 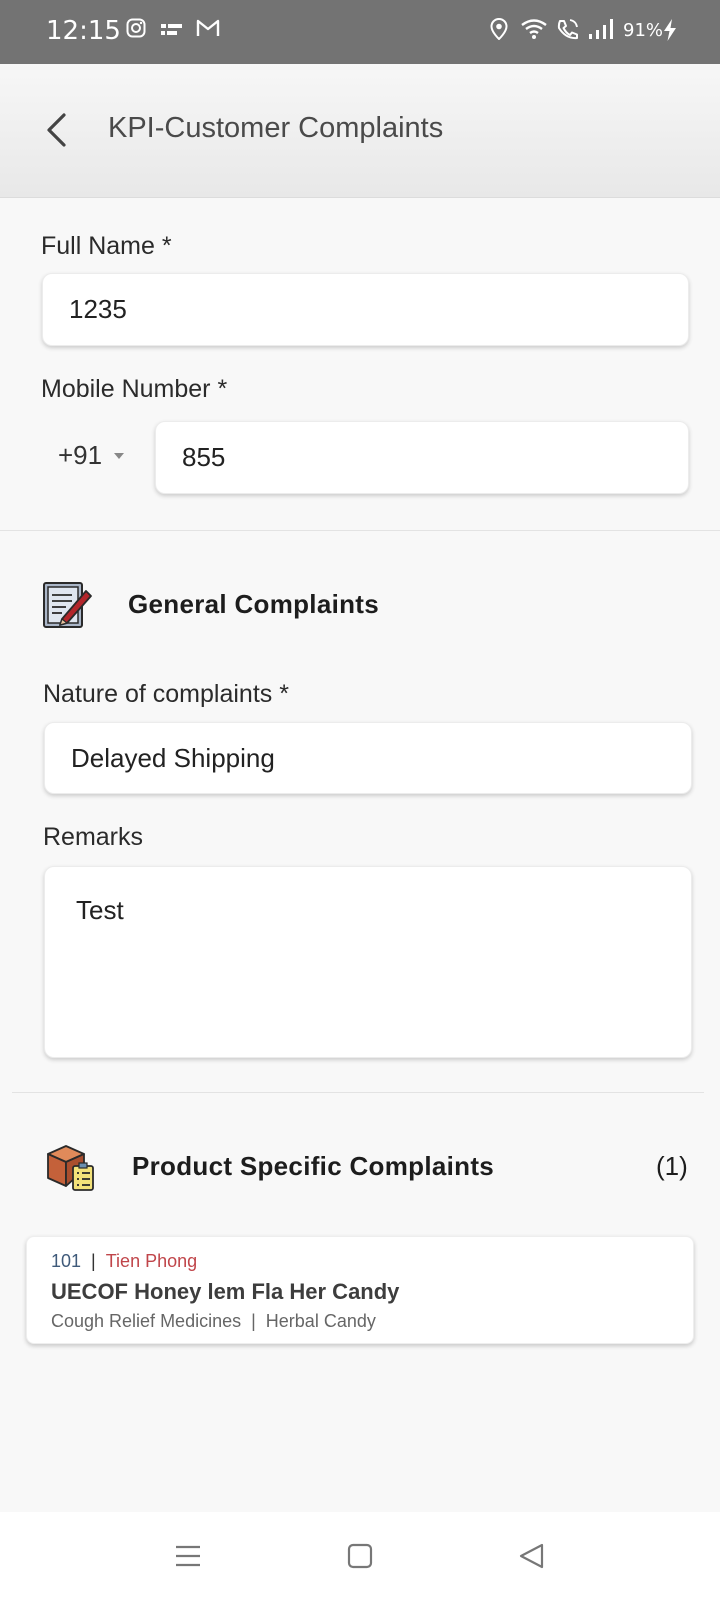 I want to click on full-name-field: 1235, so click(x=365, y=309).